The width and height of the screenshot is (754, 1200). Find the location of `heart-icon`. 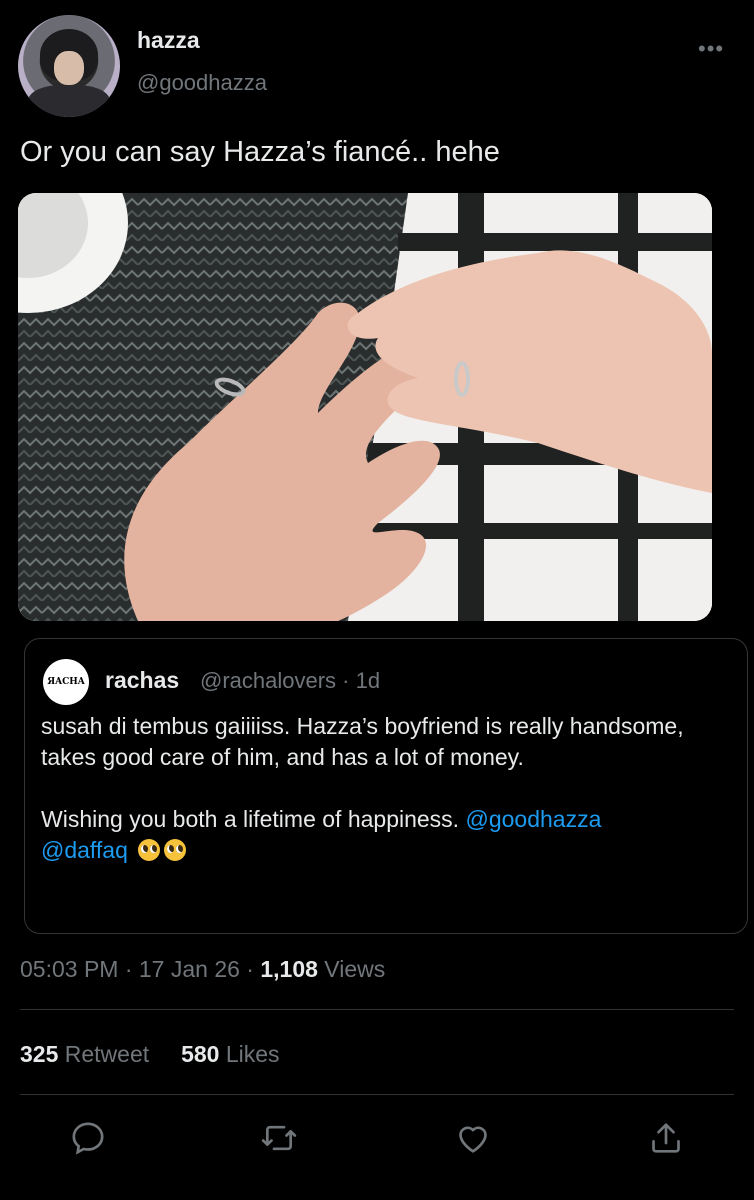

heart-icon is located at coordinates (473, 1139).